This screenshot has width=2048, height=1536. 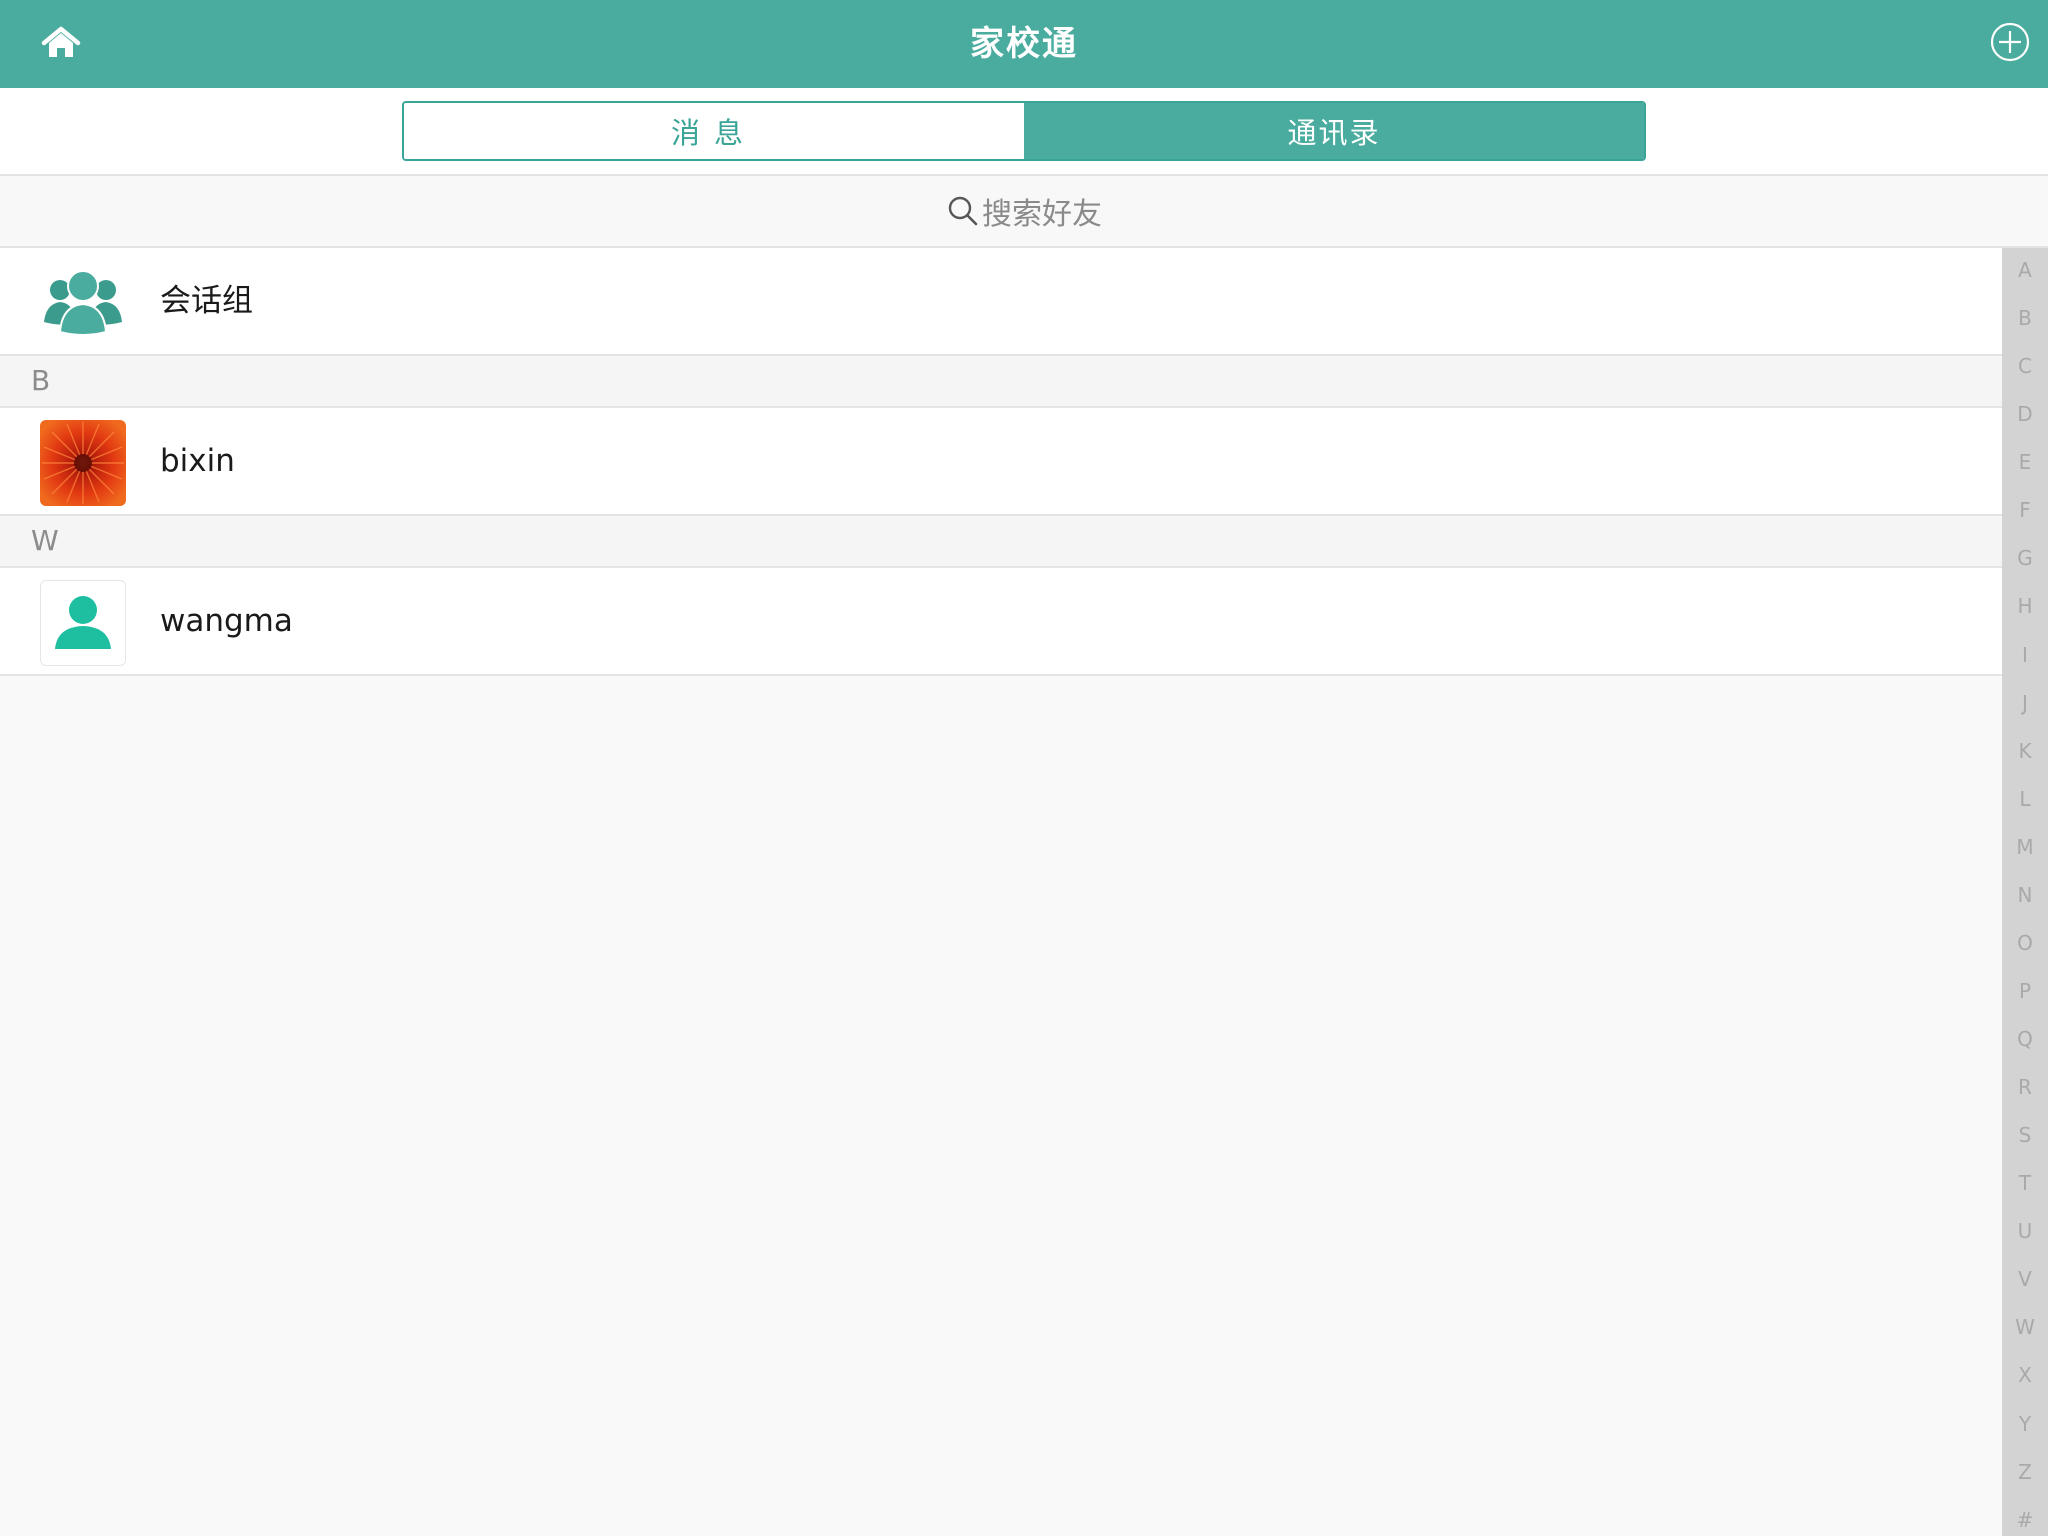 What do you see at coordinates (1334, 131) in the screenshot?
I see `tab-contacts: 通讯录` at bounding box center [1334, 131].